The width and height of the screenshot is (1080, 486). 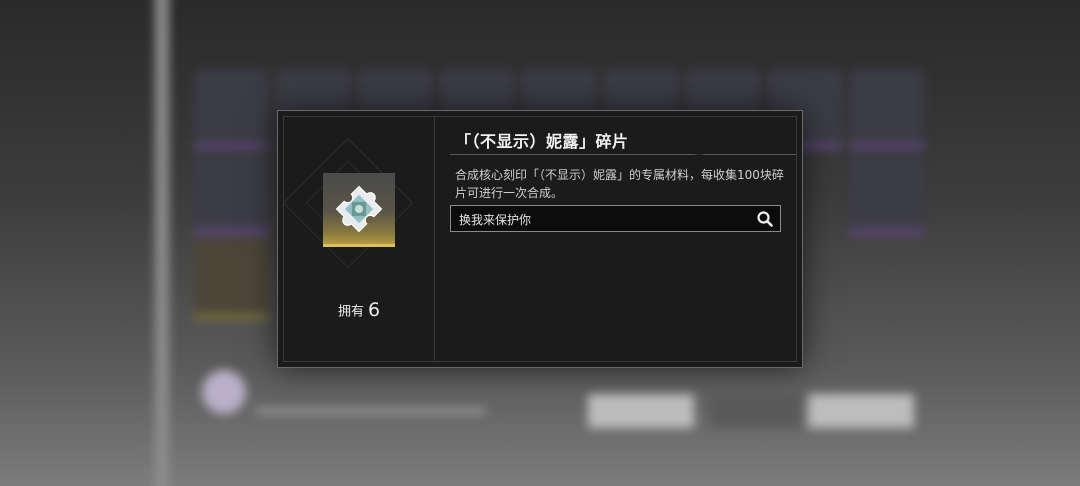 I want to click on item-description: 合成核心刻印「（不显示）妮露」的专属材料，每收集100块碎片可进行一次合成。, so click(x=619, y=184).